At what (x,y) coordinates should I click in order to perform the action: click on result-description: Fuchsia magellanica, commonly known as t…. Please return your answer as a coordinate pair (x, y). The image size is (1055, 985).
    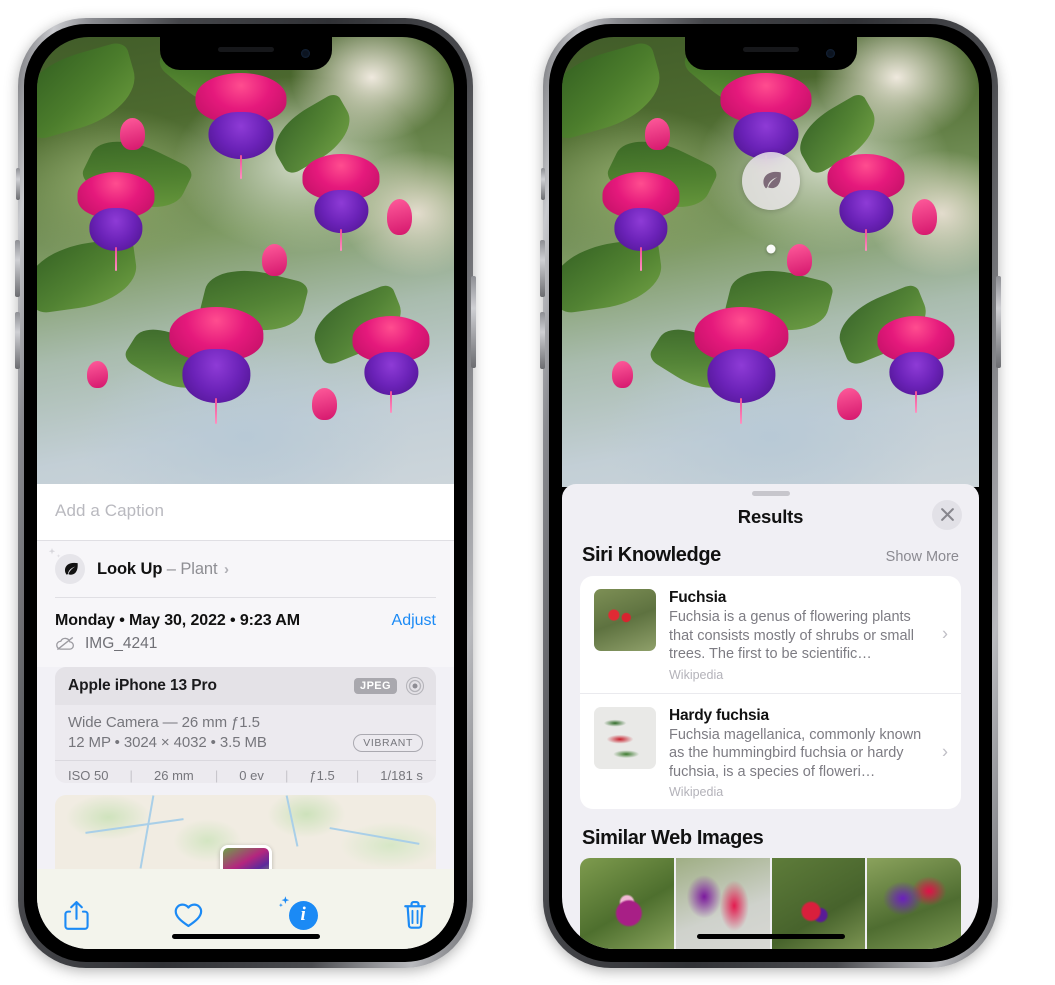
    Looking at the image, I should click on (795, 753).